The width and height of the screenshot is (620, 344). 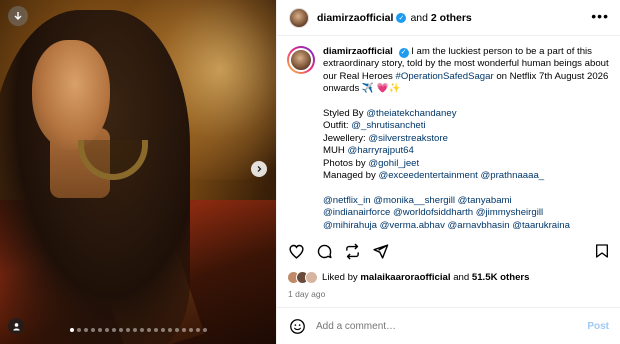 What do you see at coordinates (468, 201) in the screenshot?
I see `mention-line: @netflix_in @monika__shergill @tanyabami` at bounding box center [468, 201].